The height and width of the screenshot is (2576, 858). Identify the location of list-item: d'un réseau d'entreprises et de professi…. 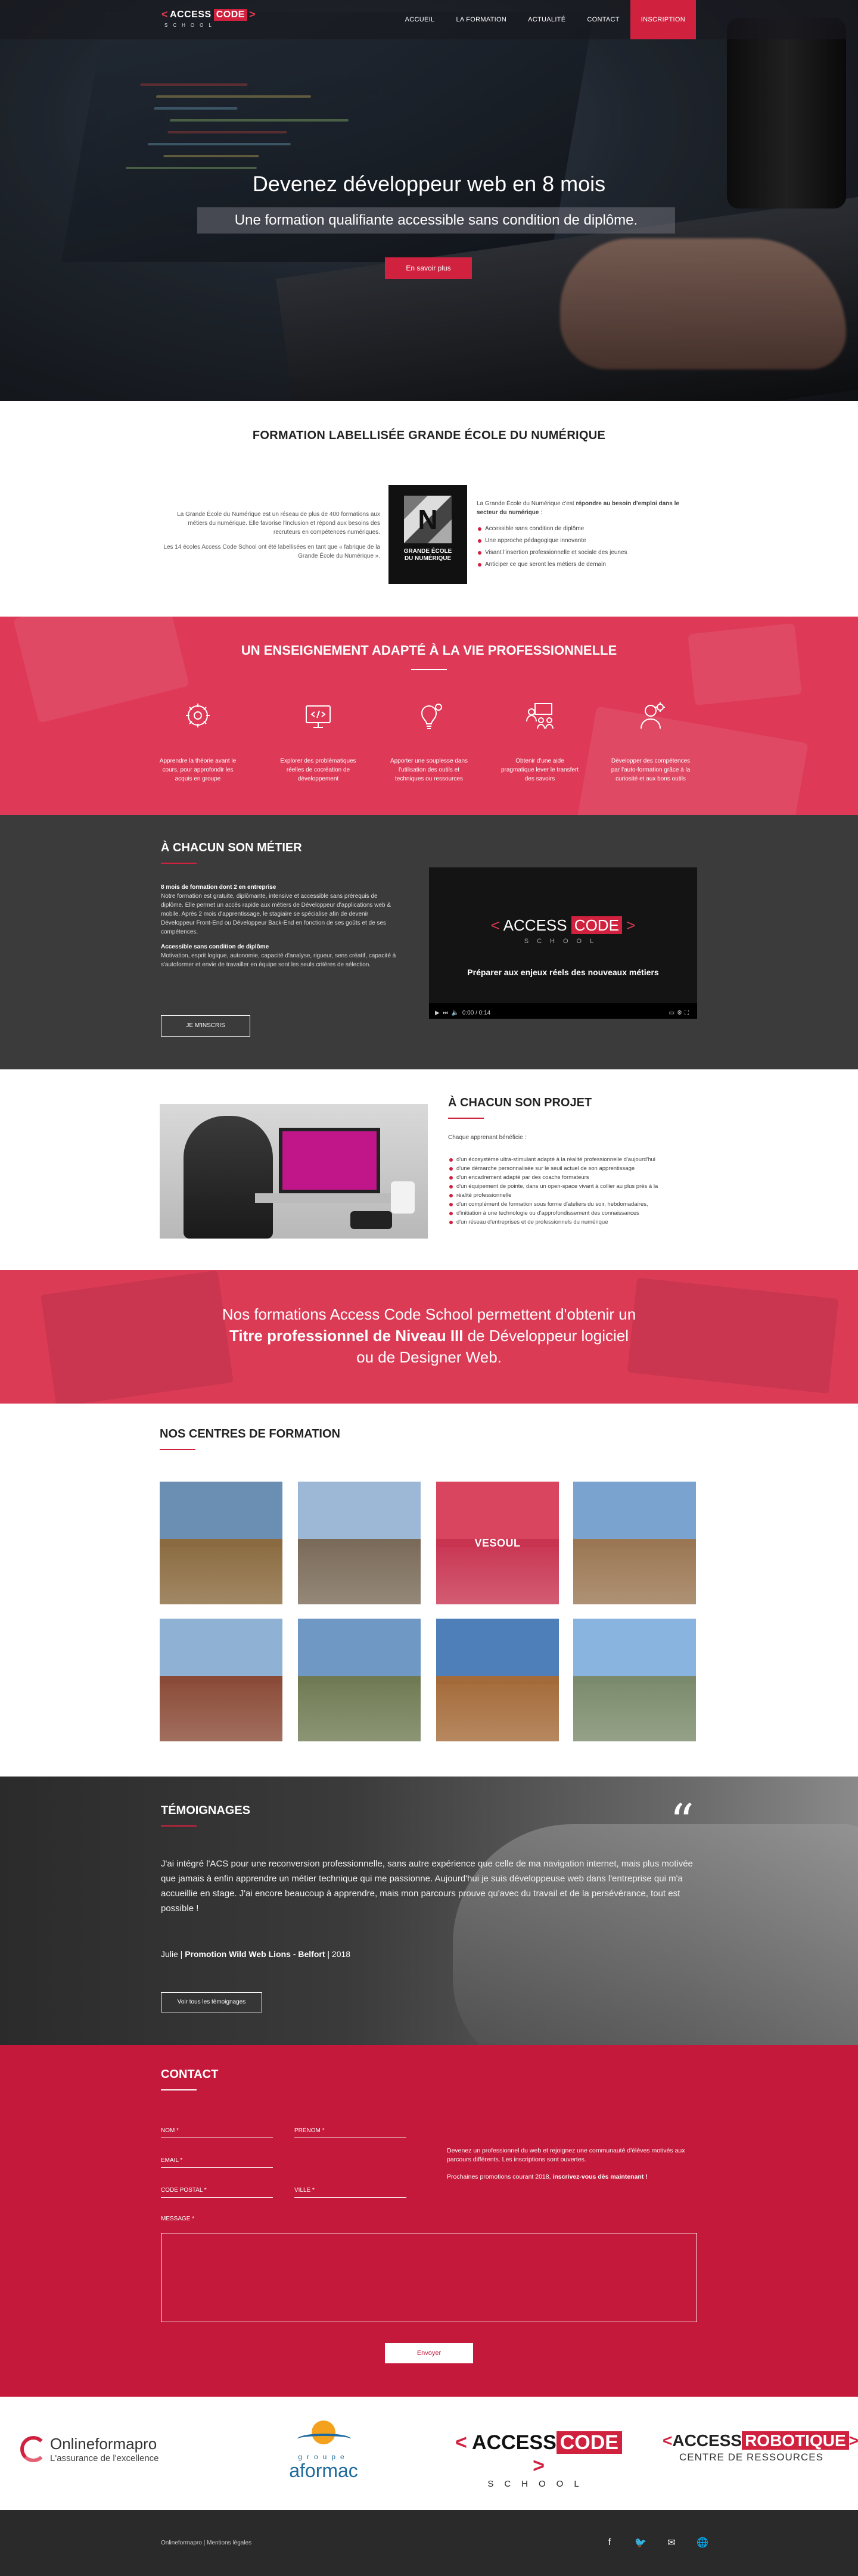
(573, 1222).